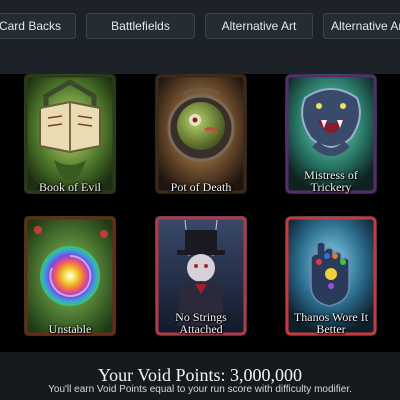  I want to click on tab-alternative-art-s: Alternative Art S, so click(361, 26).